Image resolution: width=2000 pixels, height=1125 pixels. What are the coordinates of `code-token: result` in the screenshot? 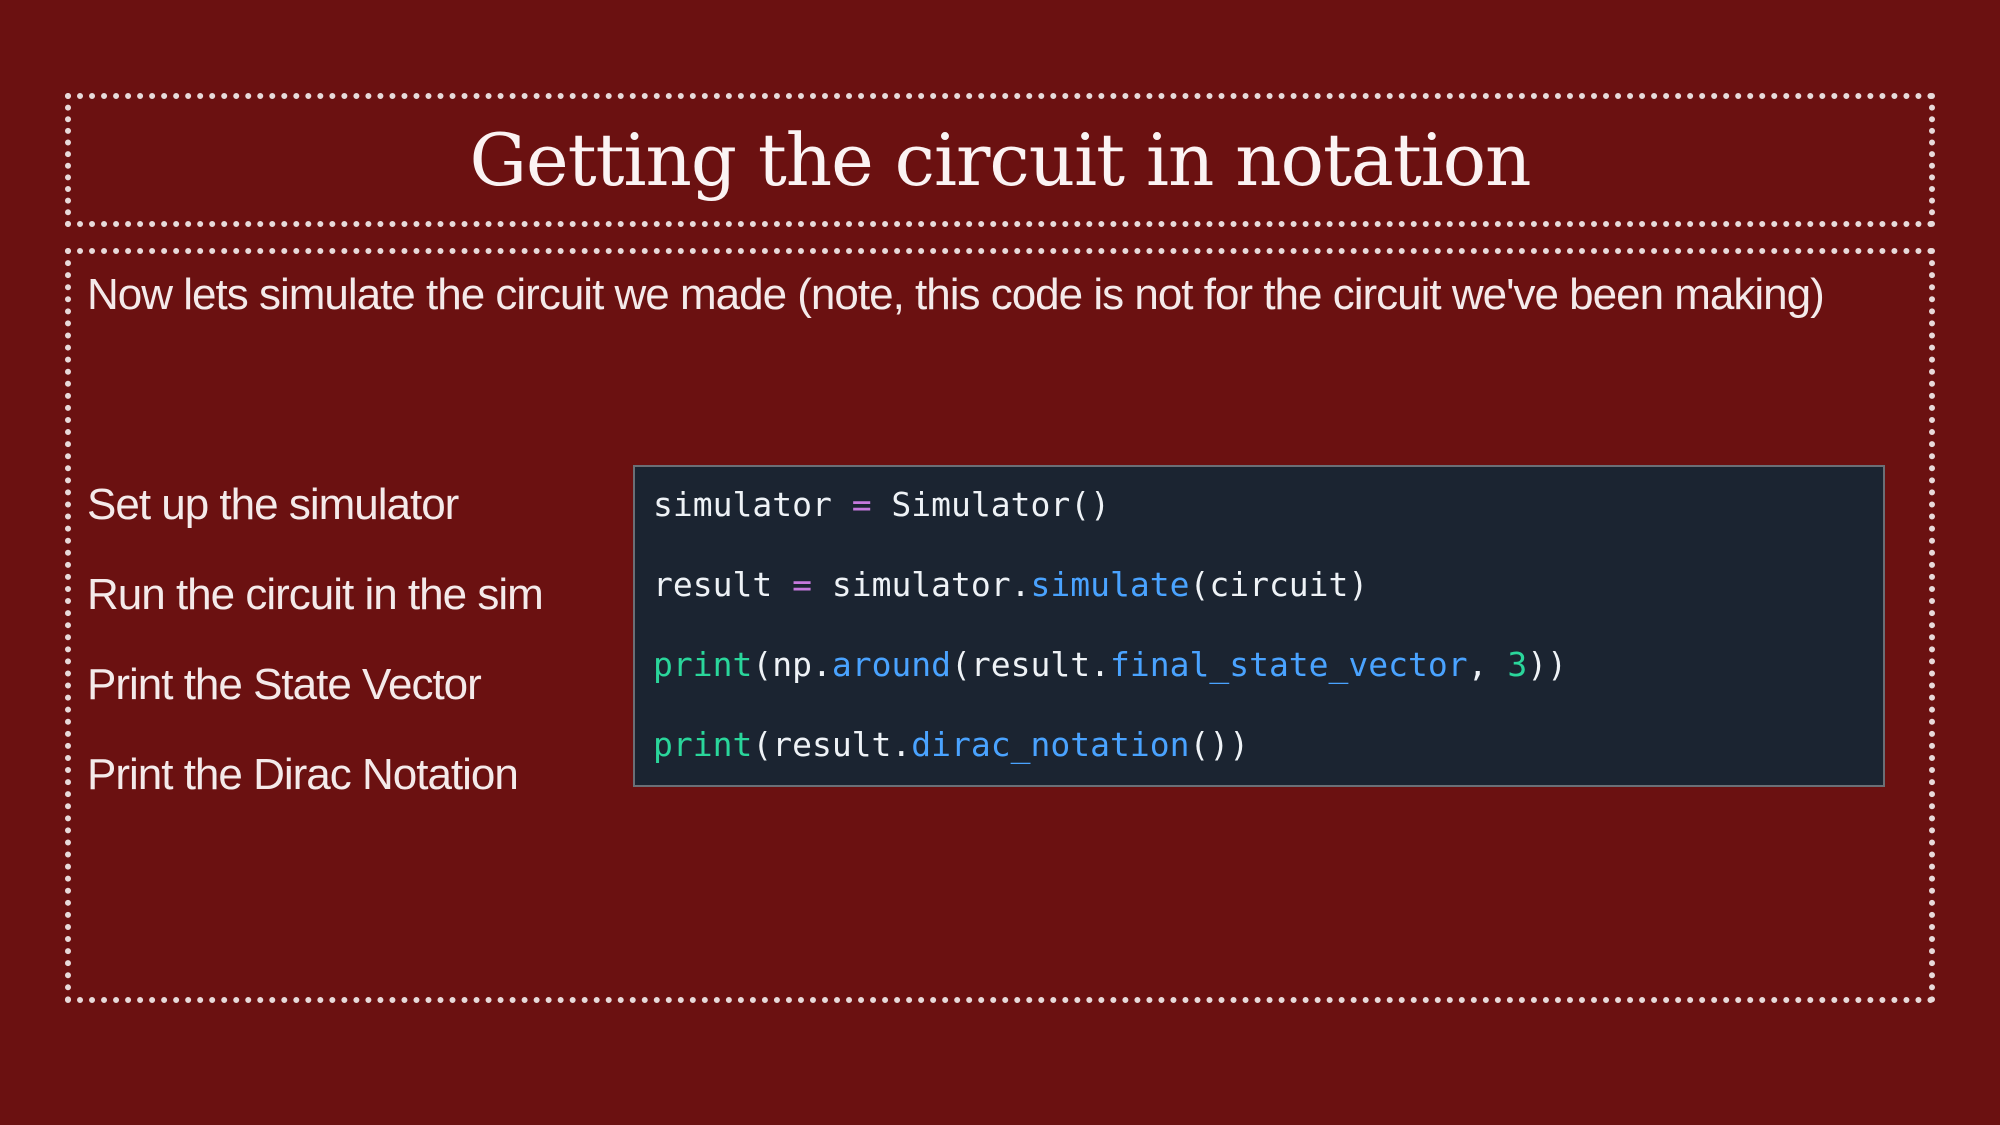 It's located at (713, 584).